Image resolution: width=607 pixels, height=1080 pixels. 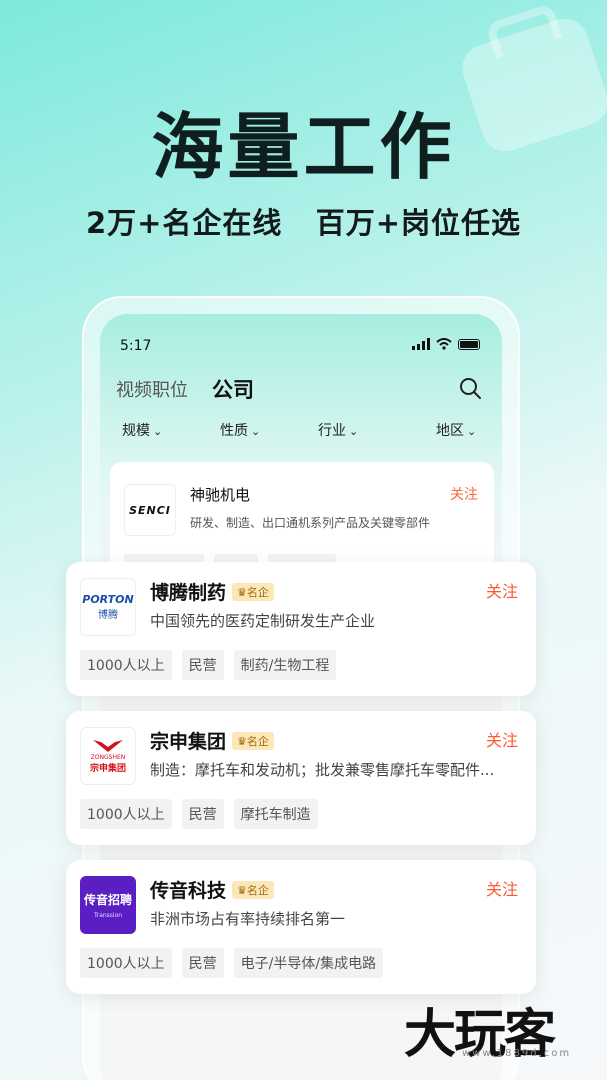 I want to click on hero-subtitle: 2万+名企在线 百万+岗位任选, so click(x=303, y=223).